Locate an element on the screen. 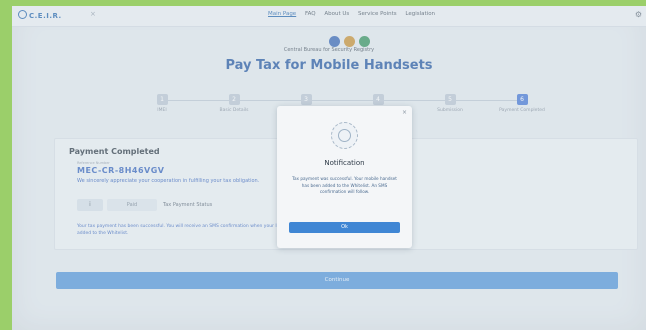  modal-title: Notification is located at coordinates (344, 163).